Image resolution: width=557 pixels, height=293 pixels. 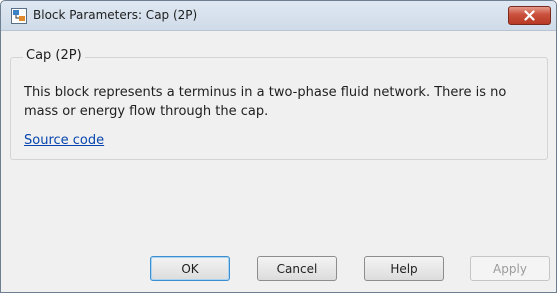 What do you see at coordinates (190, 268) in the screenshot?
I see `ok-button: OK` at bounding box center [190, 268].